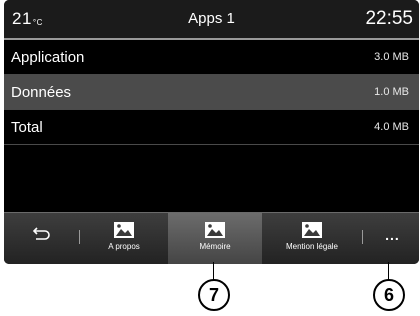 The width and height of the screenshot is (420, 316). Describe the element at coordinates (124, 246) in the screenshot. I see `tab-about-label: A propos` at that location.